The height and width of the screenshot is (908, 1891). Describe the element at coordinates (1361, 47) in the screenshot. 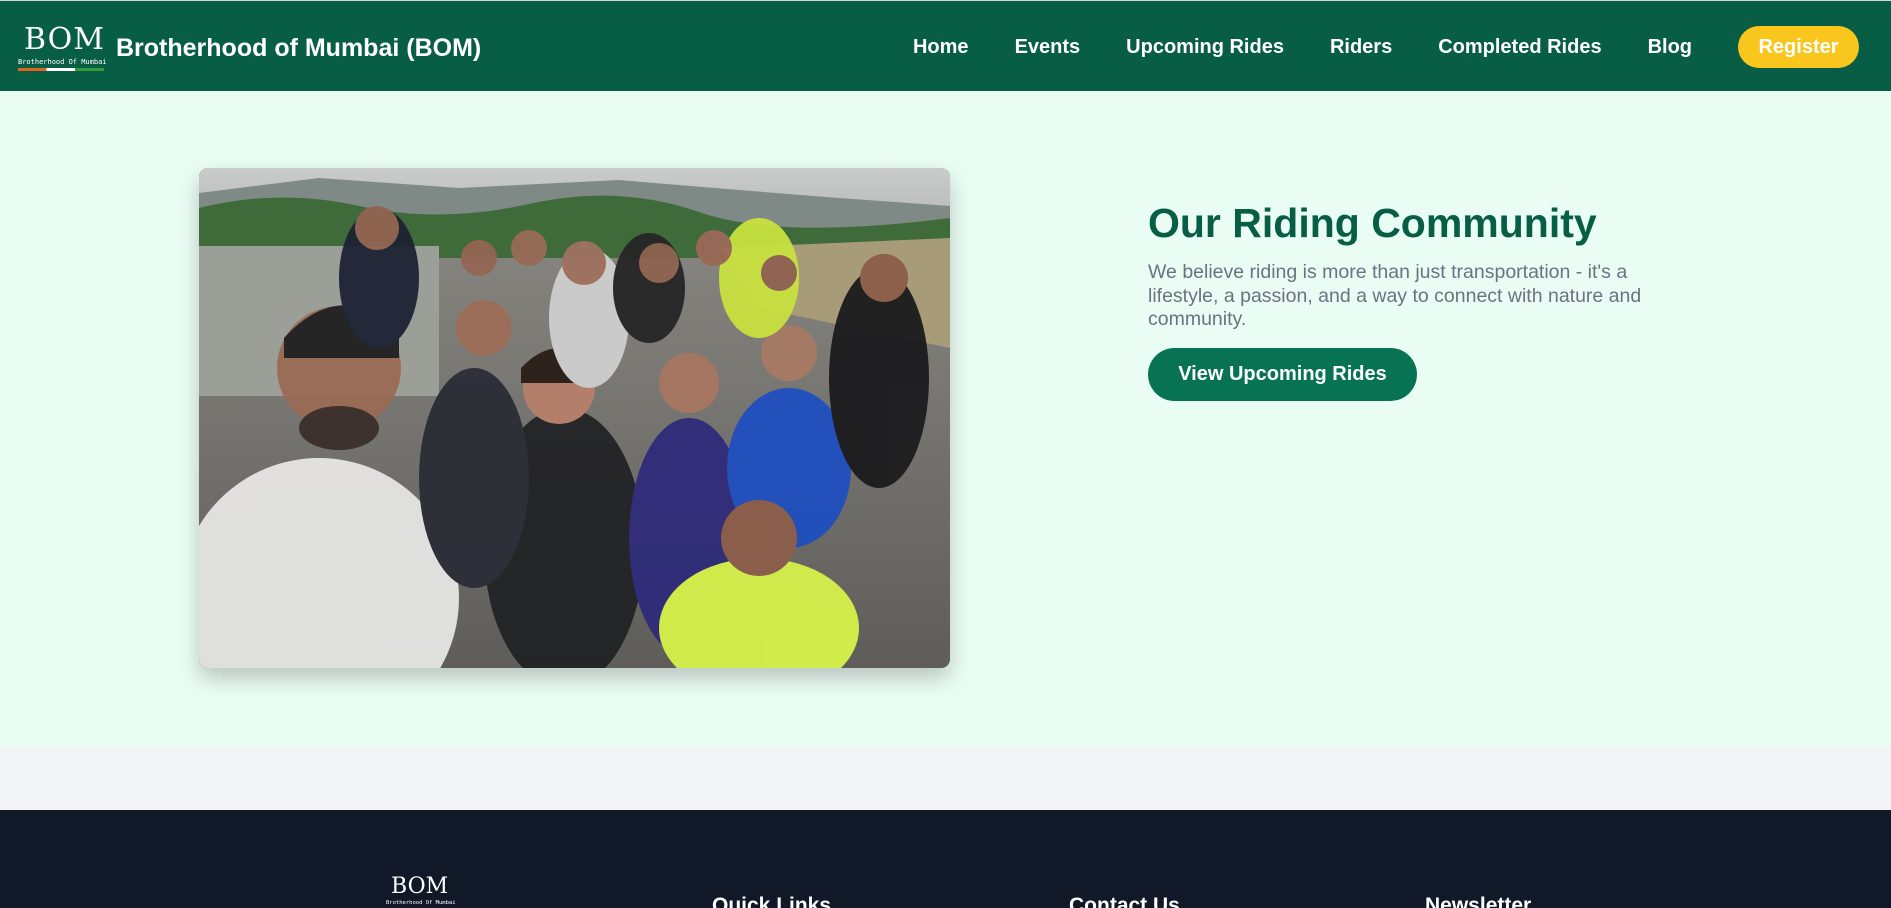

I see `nav-riders: Riders` at that location.